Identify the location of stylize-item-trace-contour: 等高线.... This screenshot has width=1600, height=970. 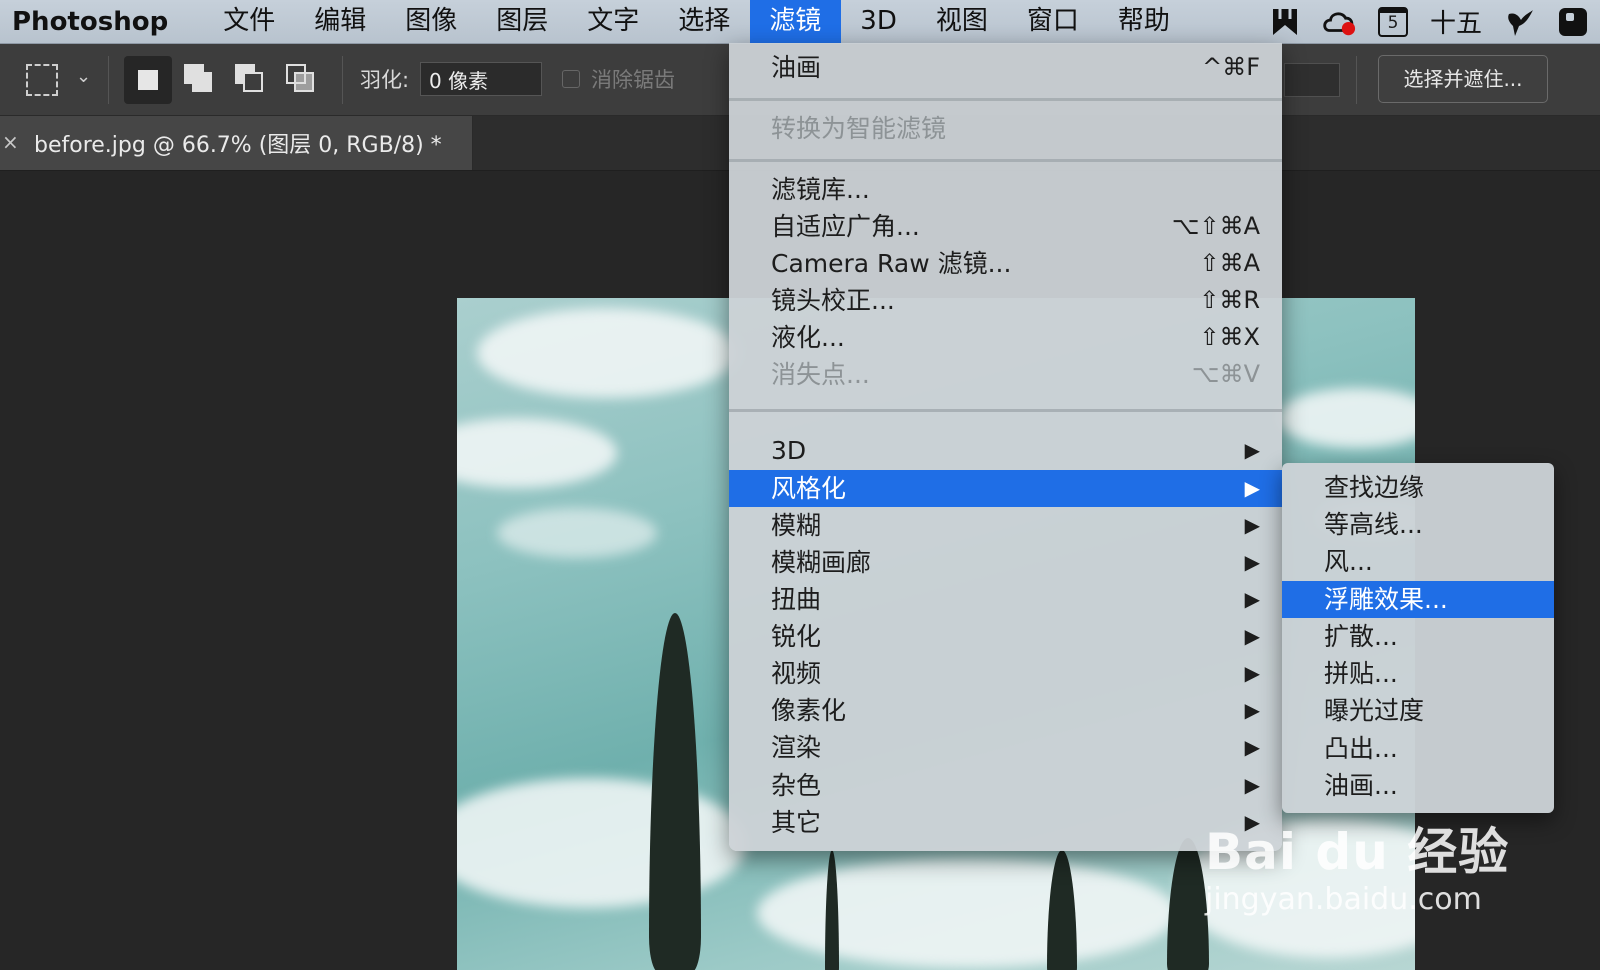
(1418, 524).